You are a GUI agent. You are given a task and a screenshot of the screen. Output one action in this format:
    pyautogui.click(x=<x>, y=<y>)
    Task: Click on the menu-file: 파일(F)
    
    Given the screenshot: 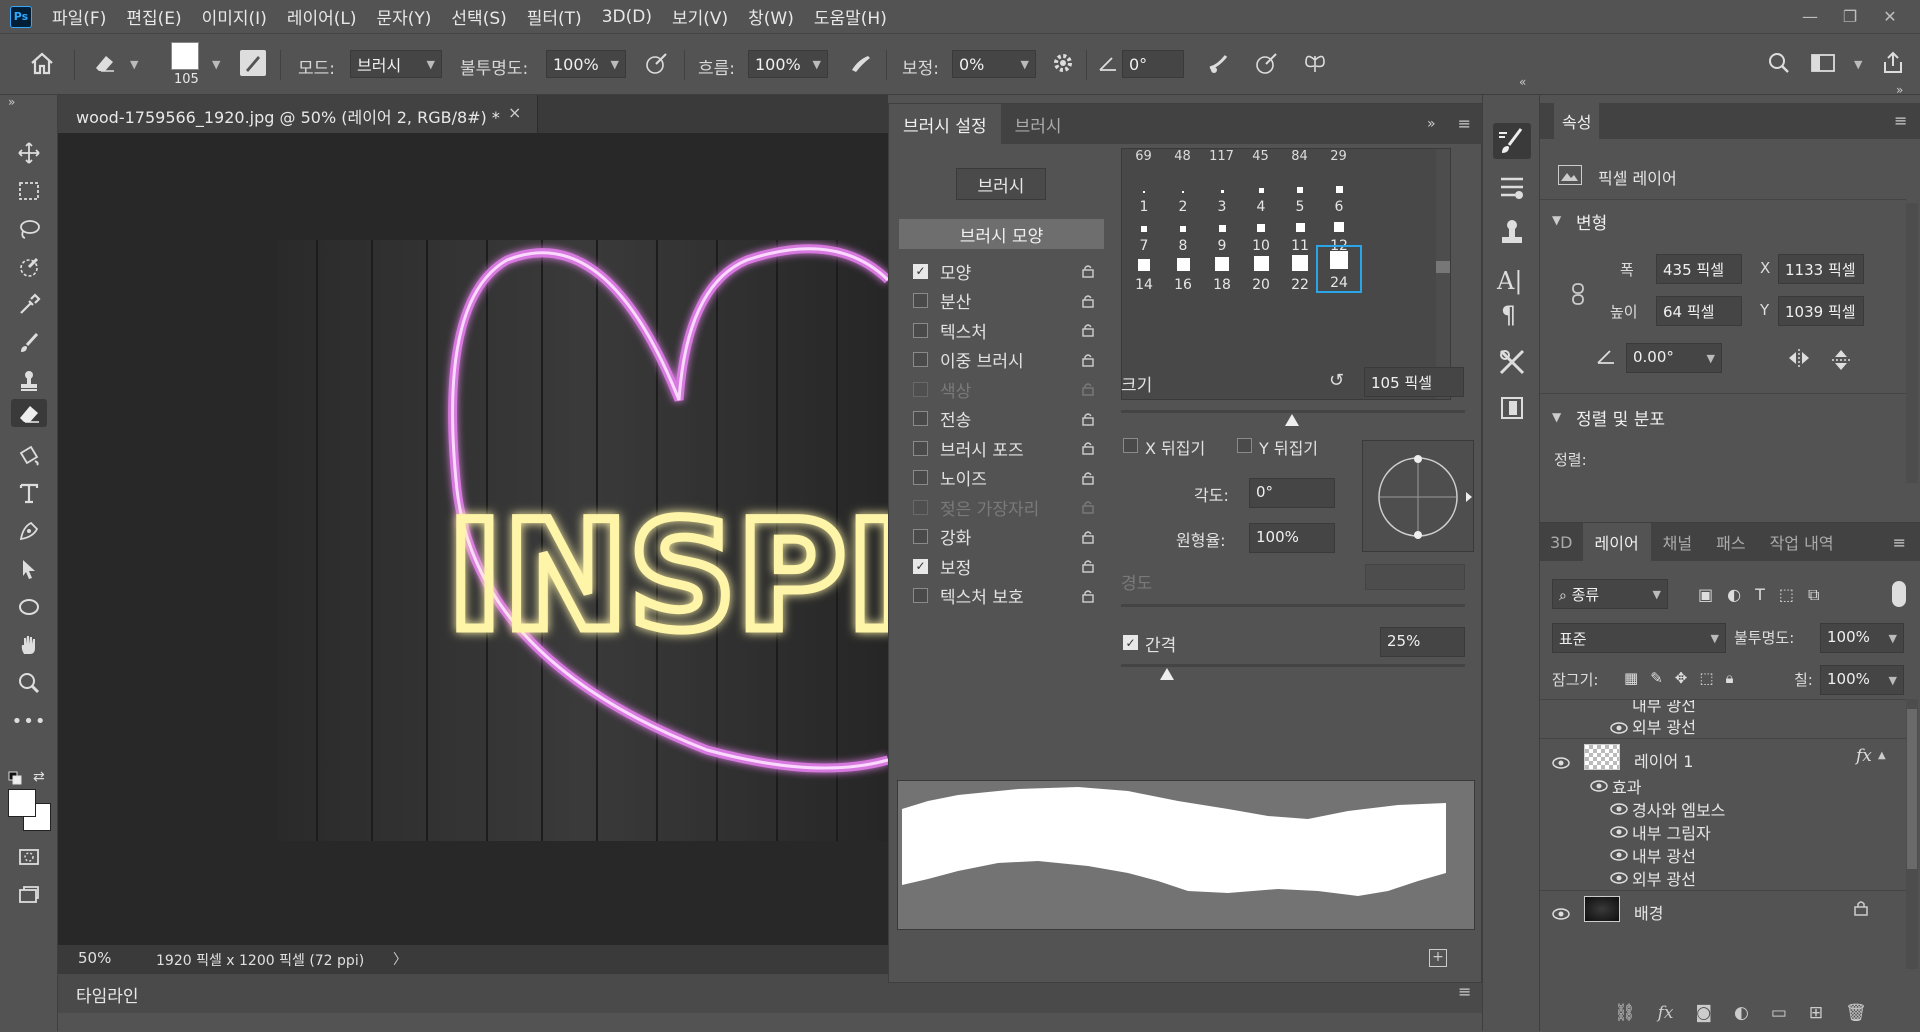 What is the action you would take?
    pyautogui.click(x=79, y=16)
    